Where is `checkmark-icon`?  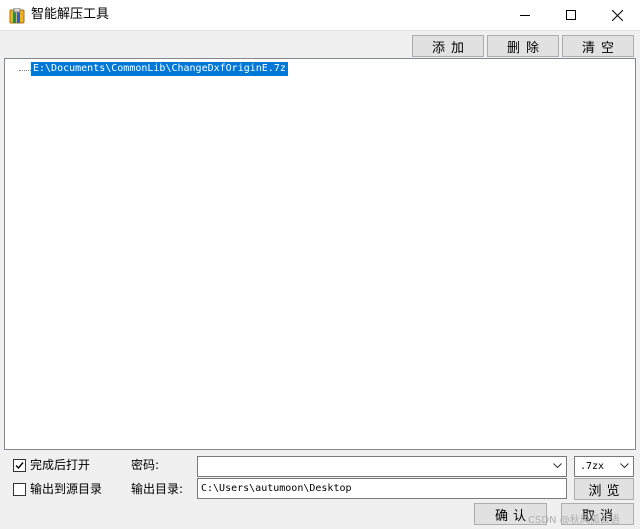 checkmark-icon is located at coordinates (19, 466).